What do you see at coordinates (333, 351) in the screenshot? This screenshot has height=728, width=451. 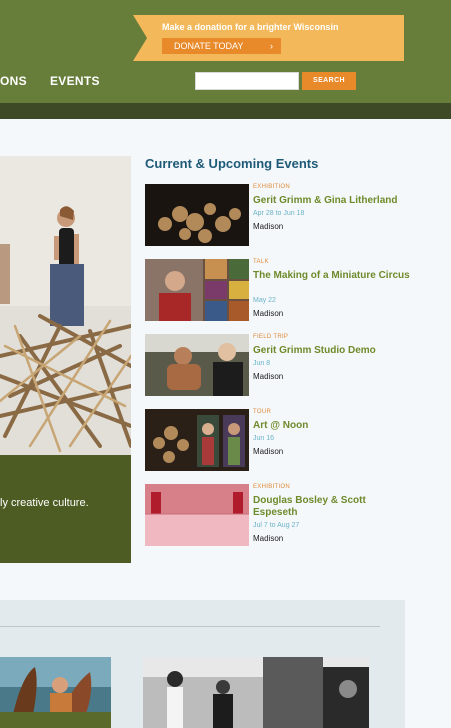 I see `event-title: Gerit Grimm Studio Demo` at bounding box center [333, 351].